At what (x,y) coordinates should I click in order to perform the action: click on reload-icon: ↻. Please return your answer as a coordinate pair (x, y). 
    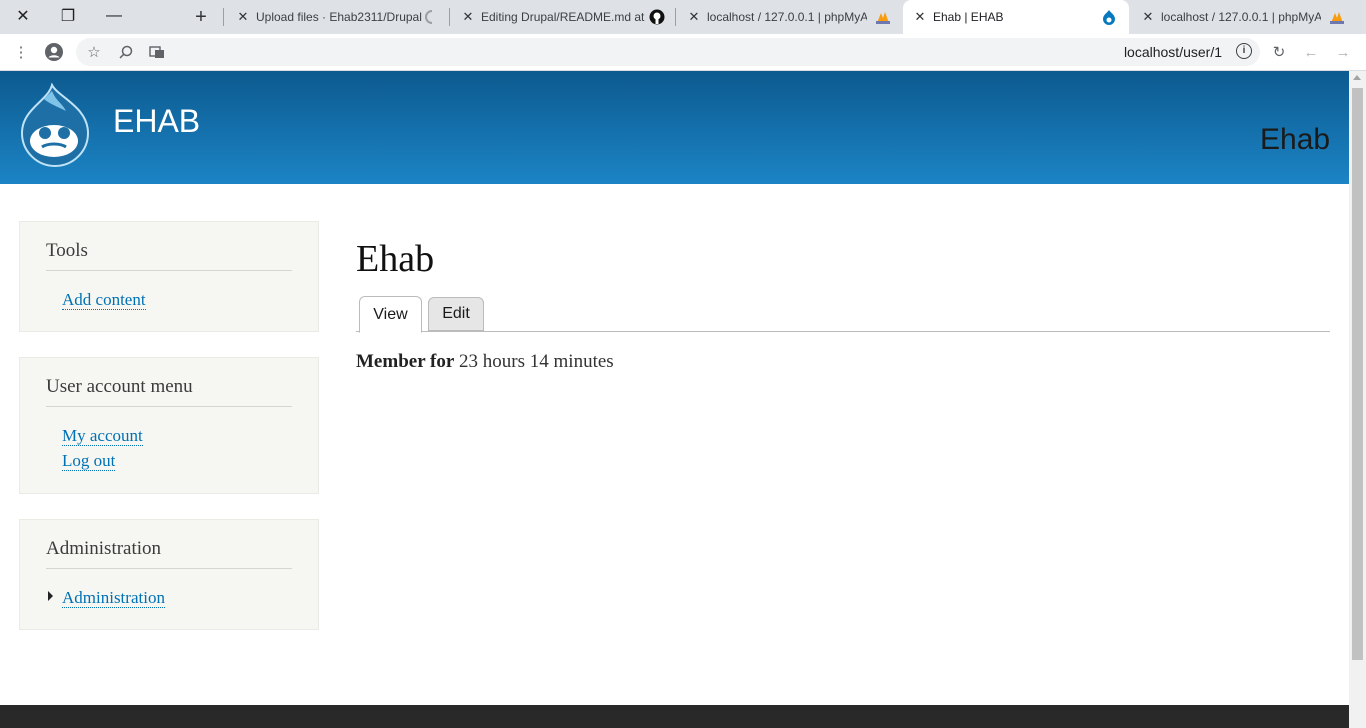
    Looking at the image, I should click on (1279, 52).